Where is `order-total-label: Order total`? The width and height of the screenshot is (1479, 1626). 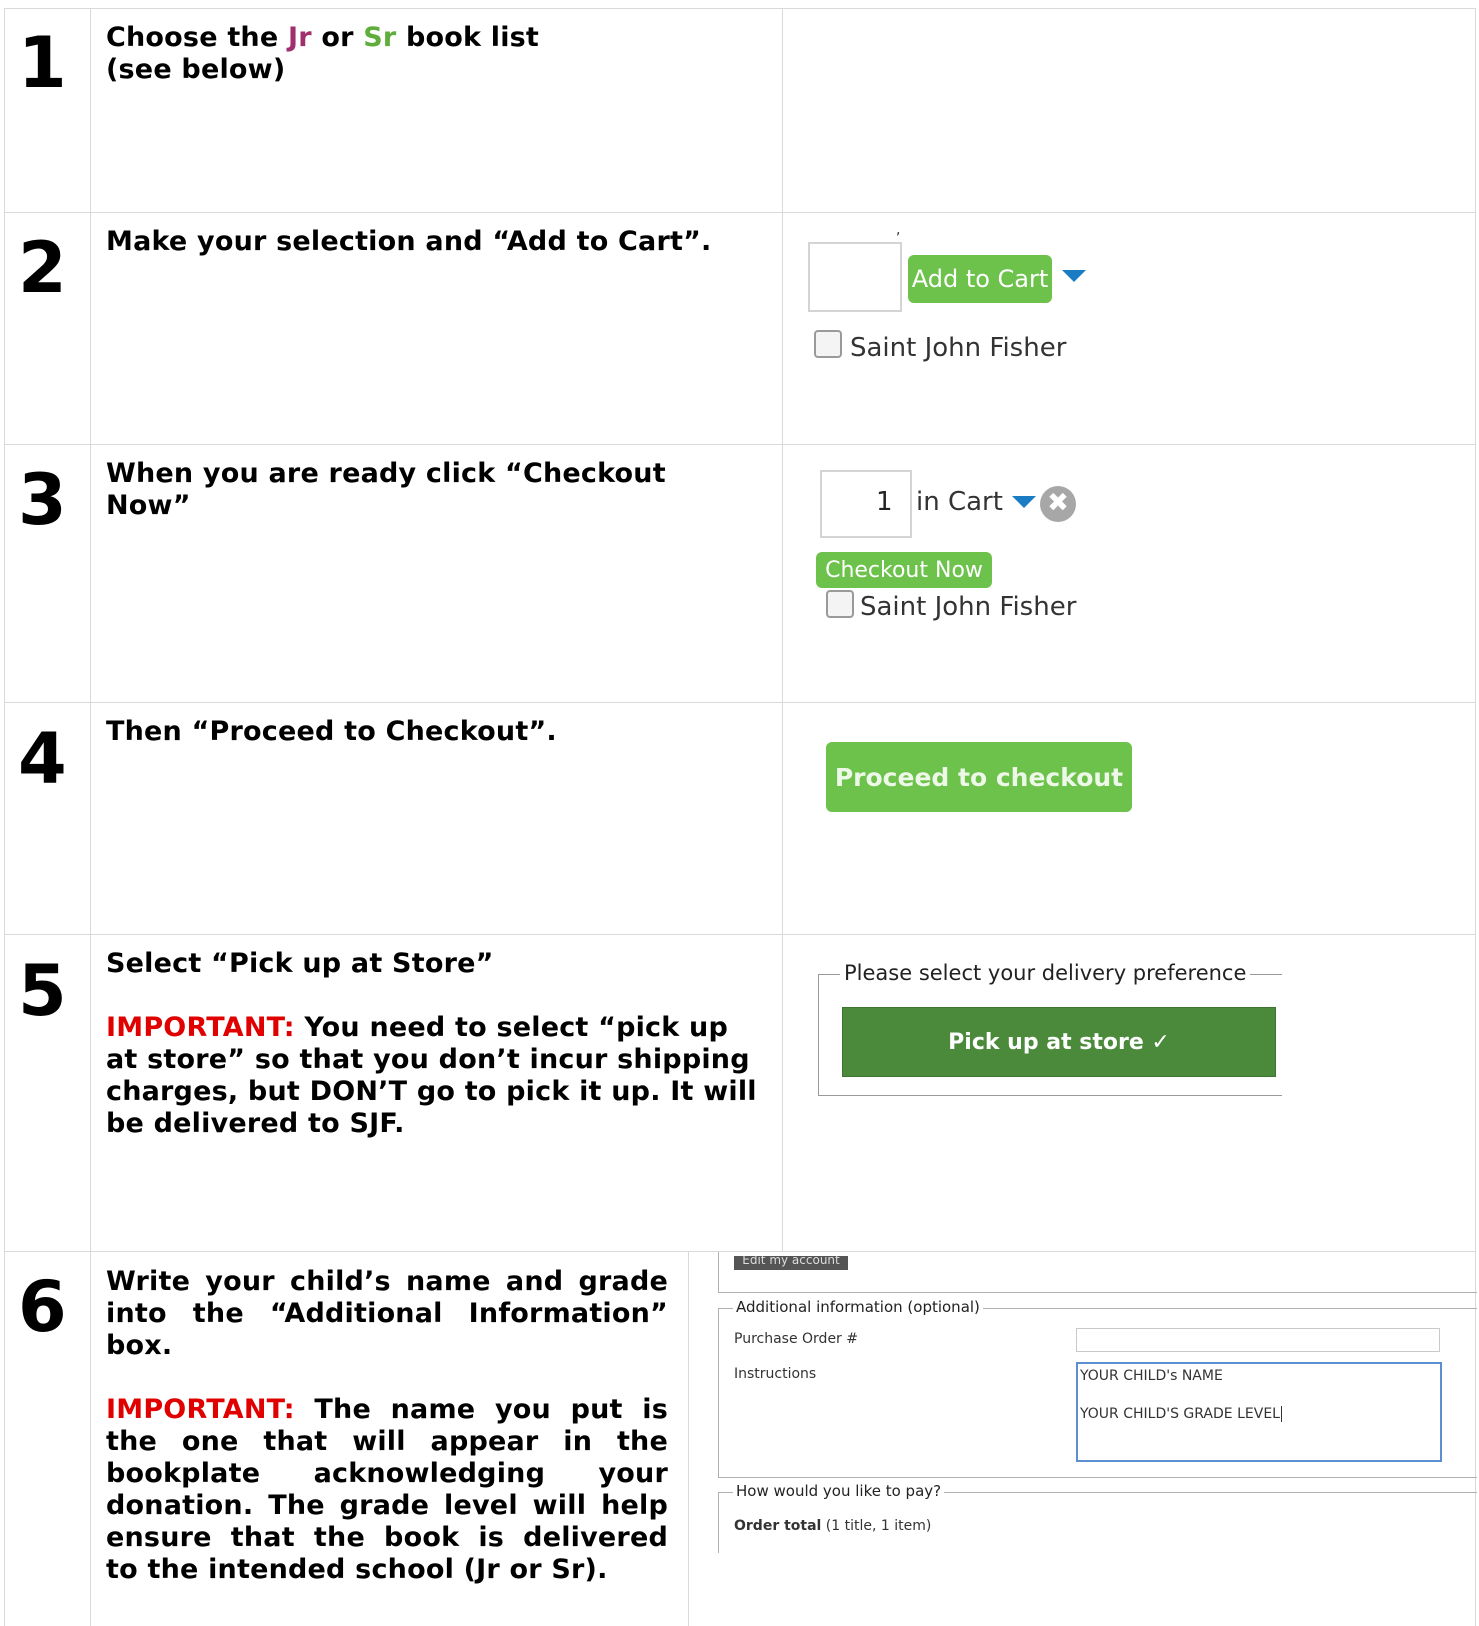 order-total-label: Order total is located at coordinates (778, 1526).